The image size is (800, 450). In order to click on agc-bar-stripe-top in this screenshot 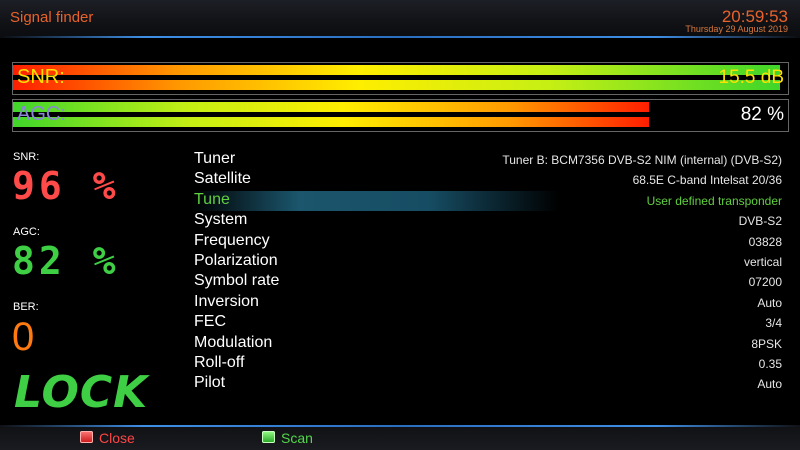, I will do `click(331, 107)`.